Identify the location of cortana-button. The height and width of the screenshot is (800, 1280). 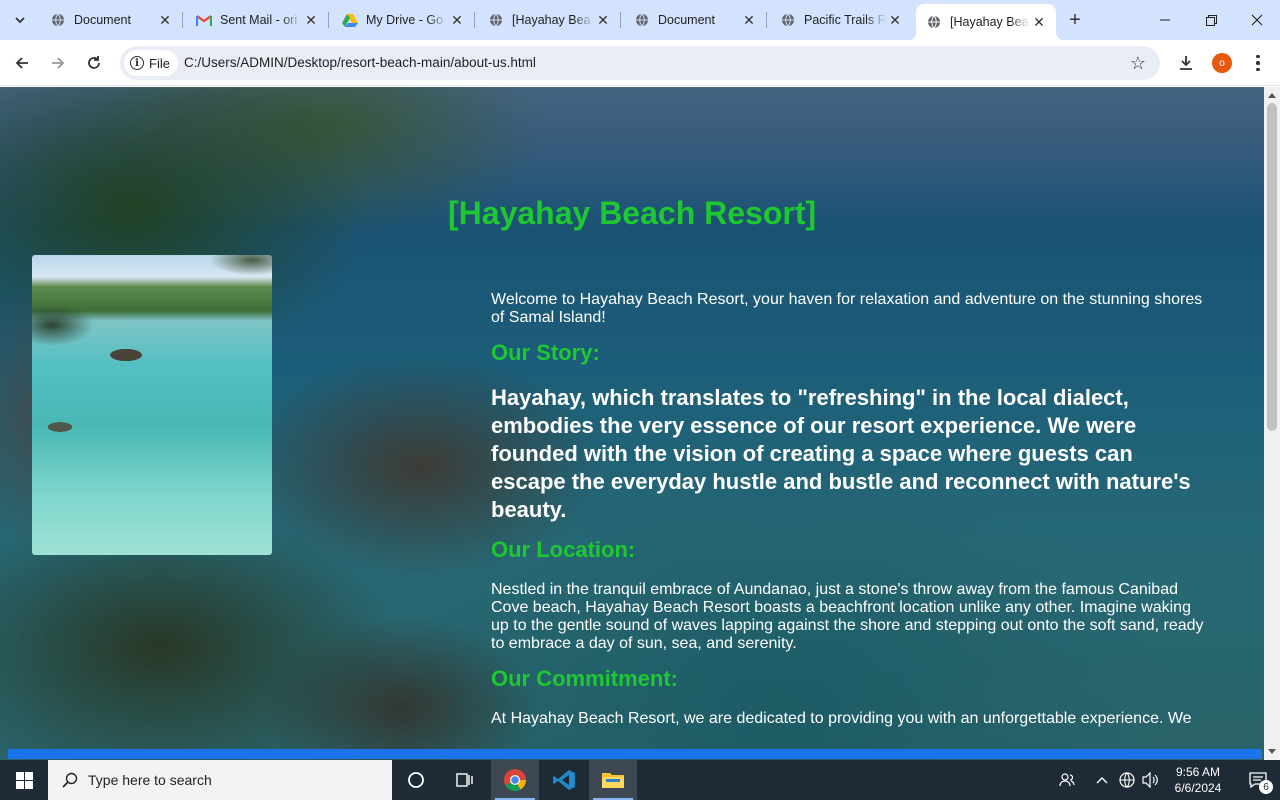
(416, 780).